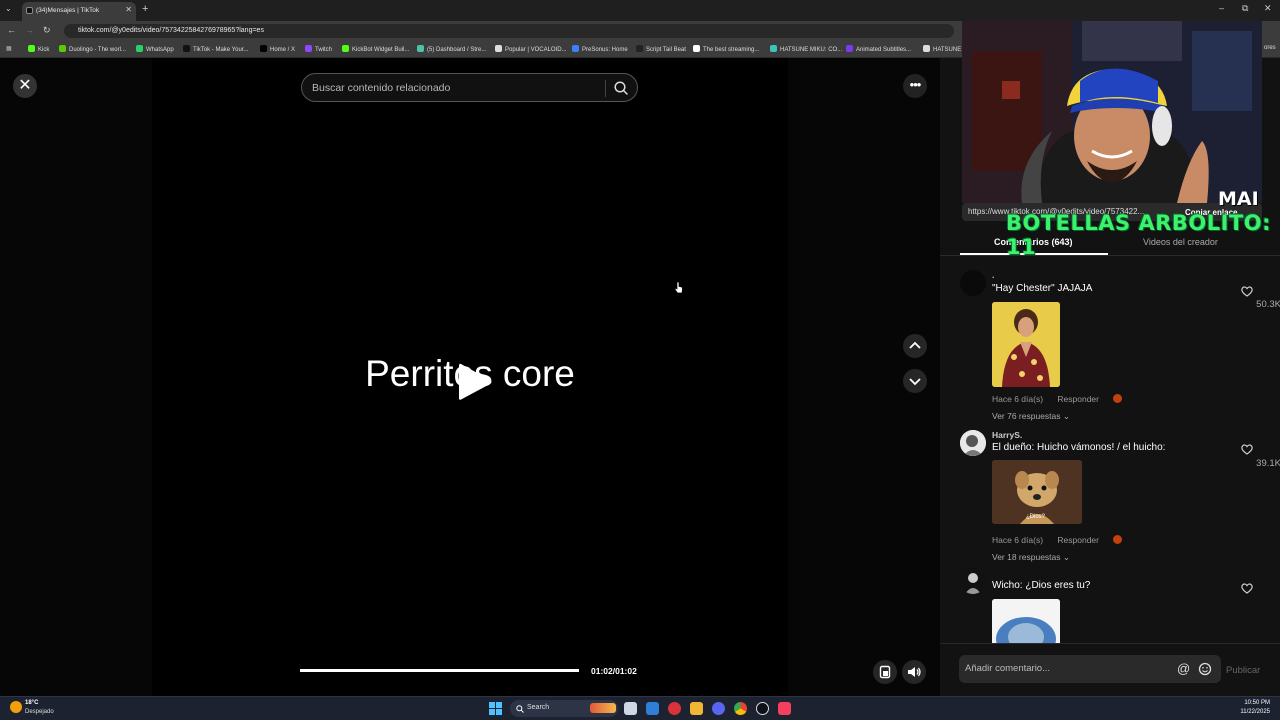  I want to click on overlay-counter-text: BOTELLAS ARBOLITO: 11, so click(1139, 235).